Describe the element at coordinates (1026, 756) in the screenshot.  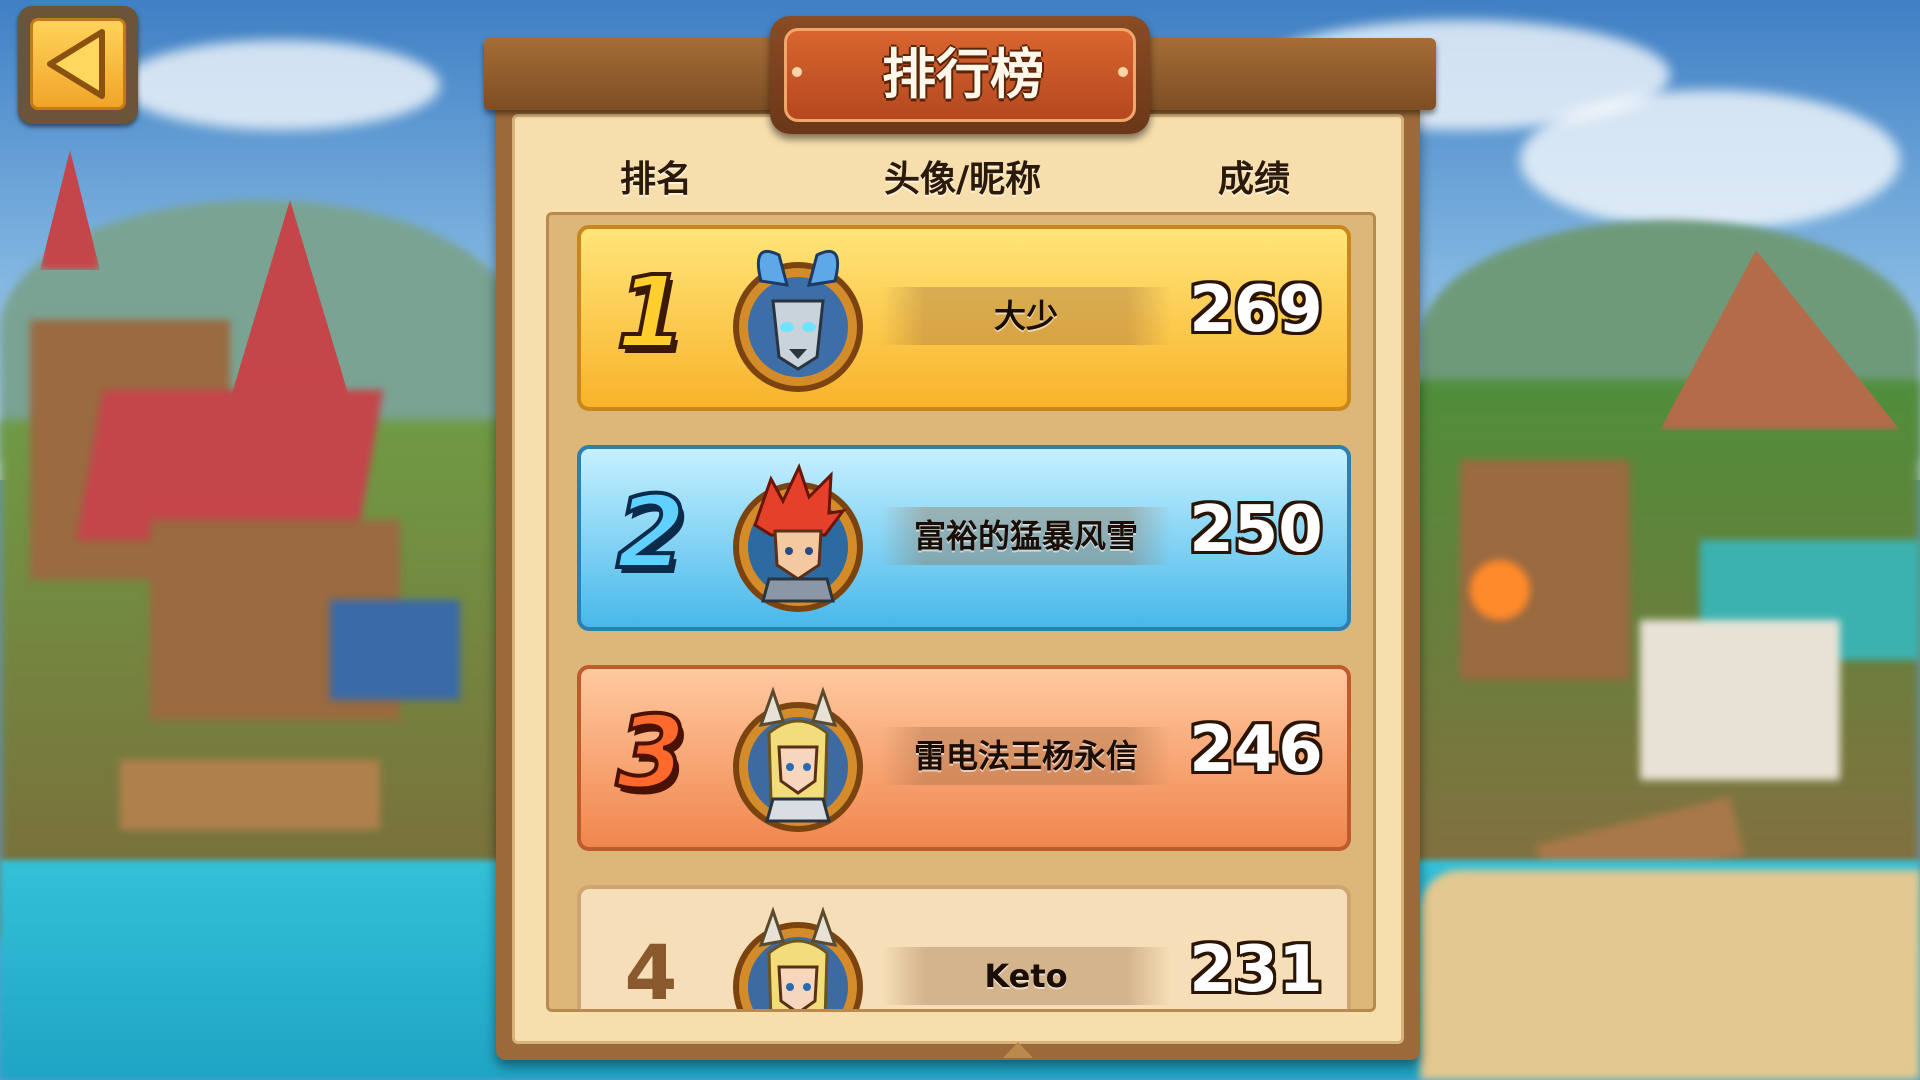
I see `player-name: 雷电法王杨永信` at that location.